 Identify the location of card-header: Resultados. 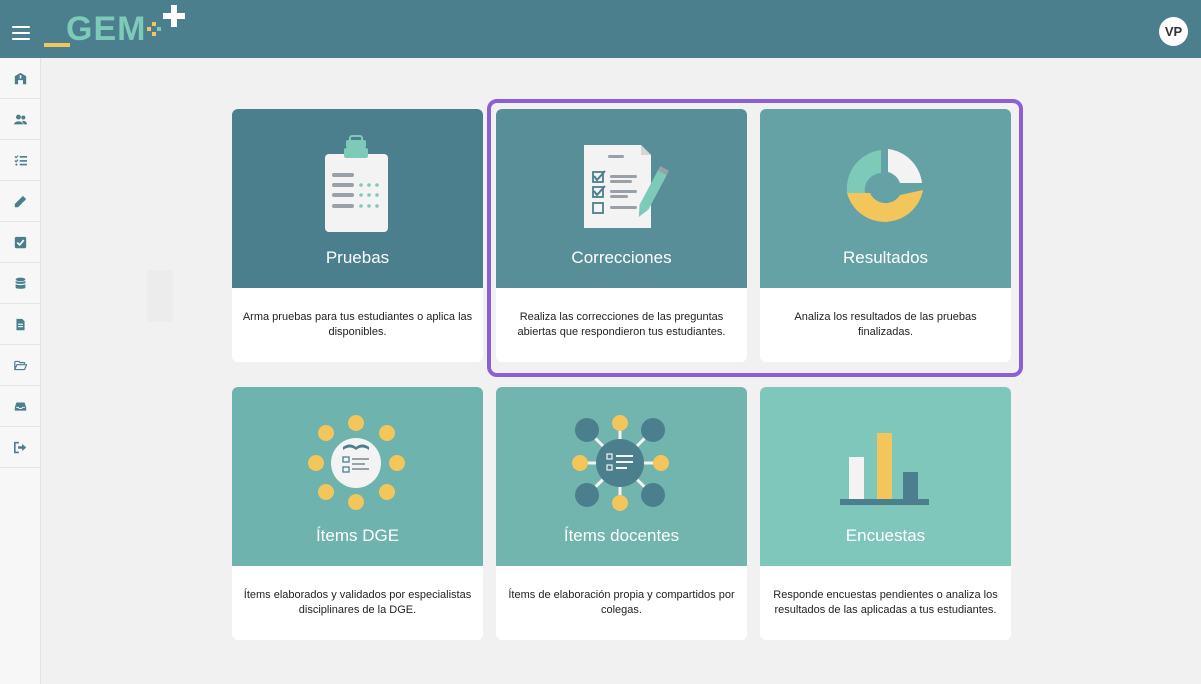
(885, 198).